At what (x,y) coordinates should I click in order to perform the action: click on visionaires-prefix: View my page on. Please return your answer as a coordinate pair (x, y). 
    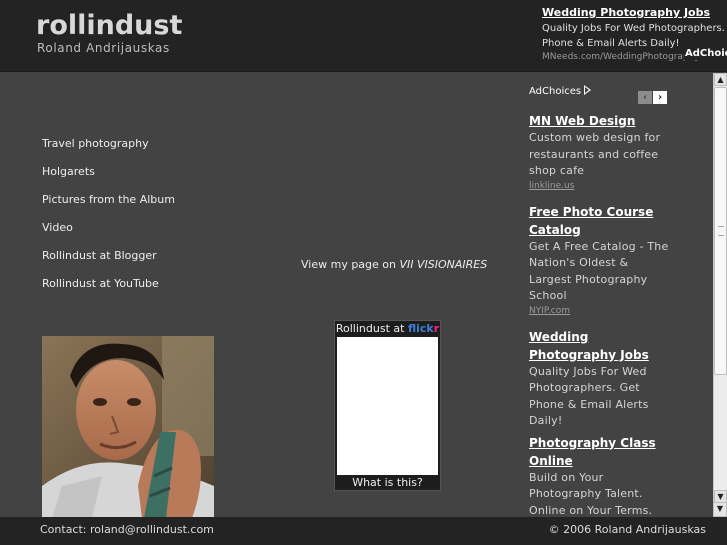
    Looking at the image, I should click on (350, 264).